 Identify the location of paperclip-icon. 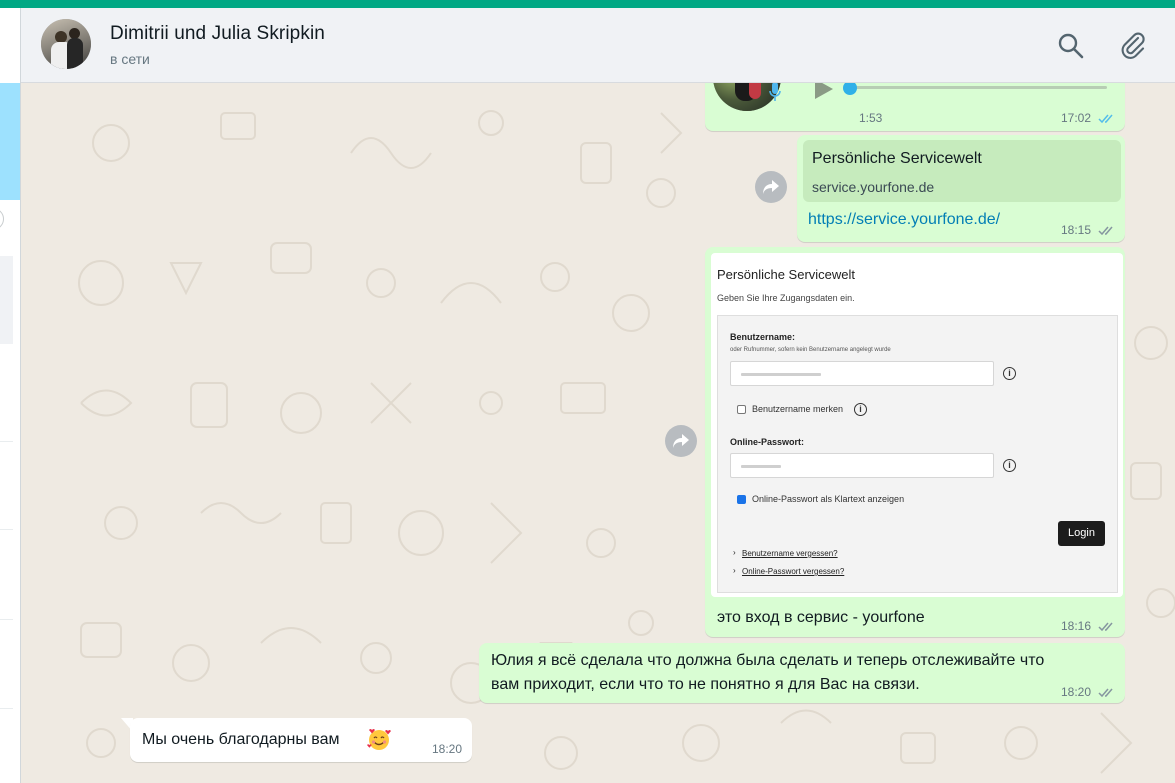
(1133, 46).